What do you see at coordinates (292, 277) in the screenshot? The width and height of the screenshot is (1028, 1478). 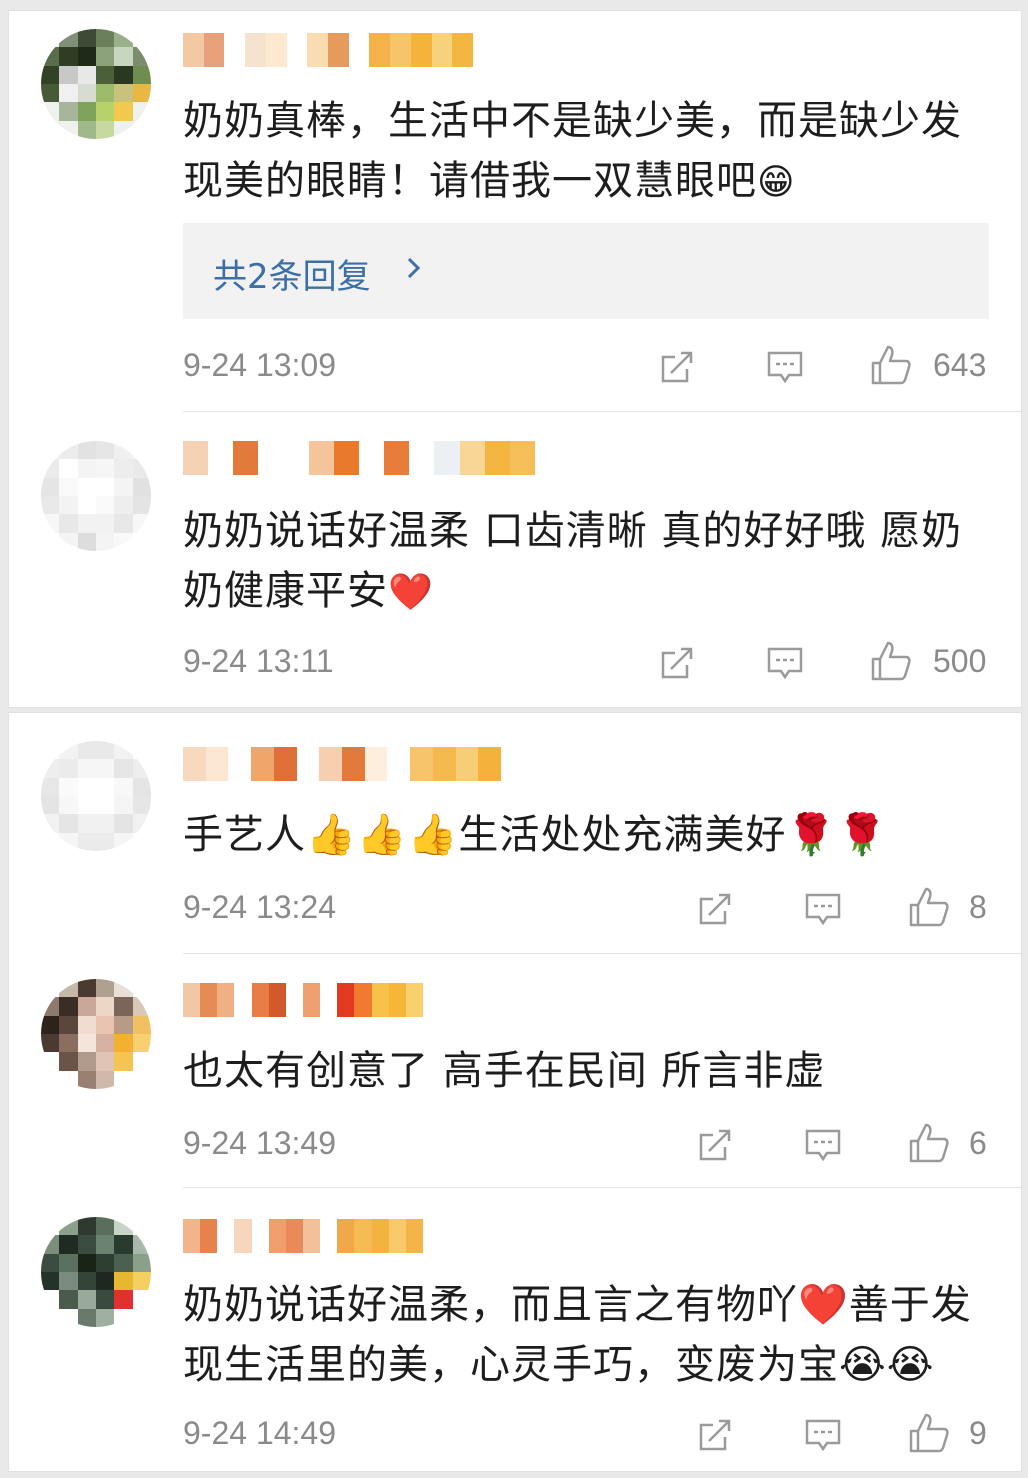 I see `replies-label: 共2条回复` at bounding box center [292, 277].